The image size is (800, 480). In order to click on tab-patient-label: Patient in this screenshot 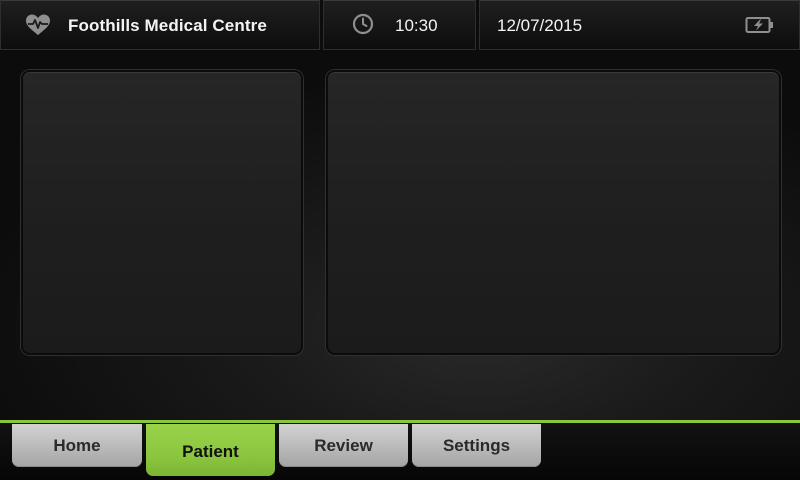, I will do `click(210, 451)`.